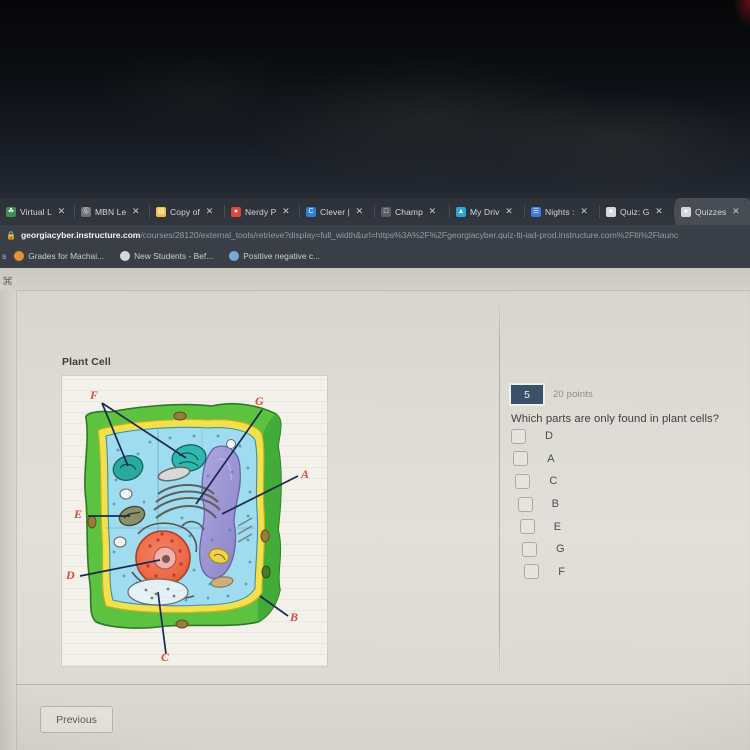 This screenshot has width=750, height=750. Describe the element at coordinates (523, 481) in the screenshot. I see `checkbox-C` at that location.